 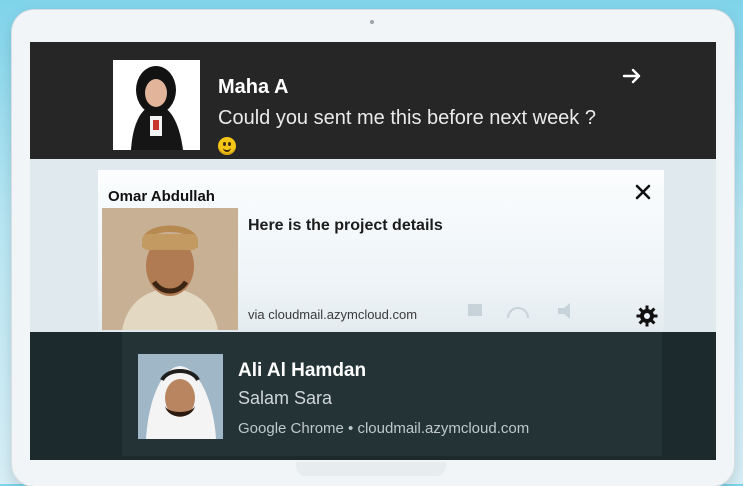 What do you see at coordinates (253, 87) in the screenshot?
I see `sender-name: Maha A` at bounding box center [253, 87].